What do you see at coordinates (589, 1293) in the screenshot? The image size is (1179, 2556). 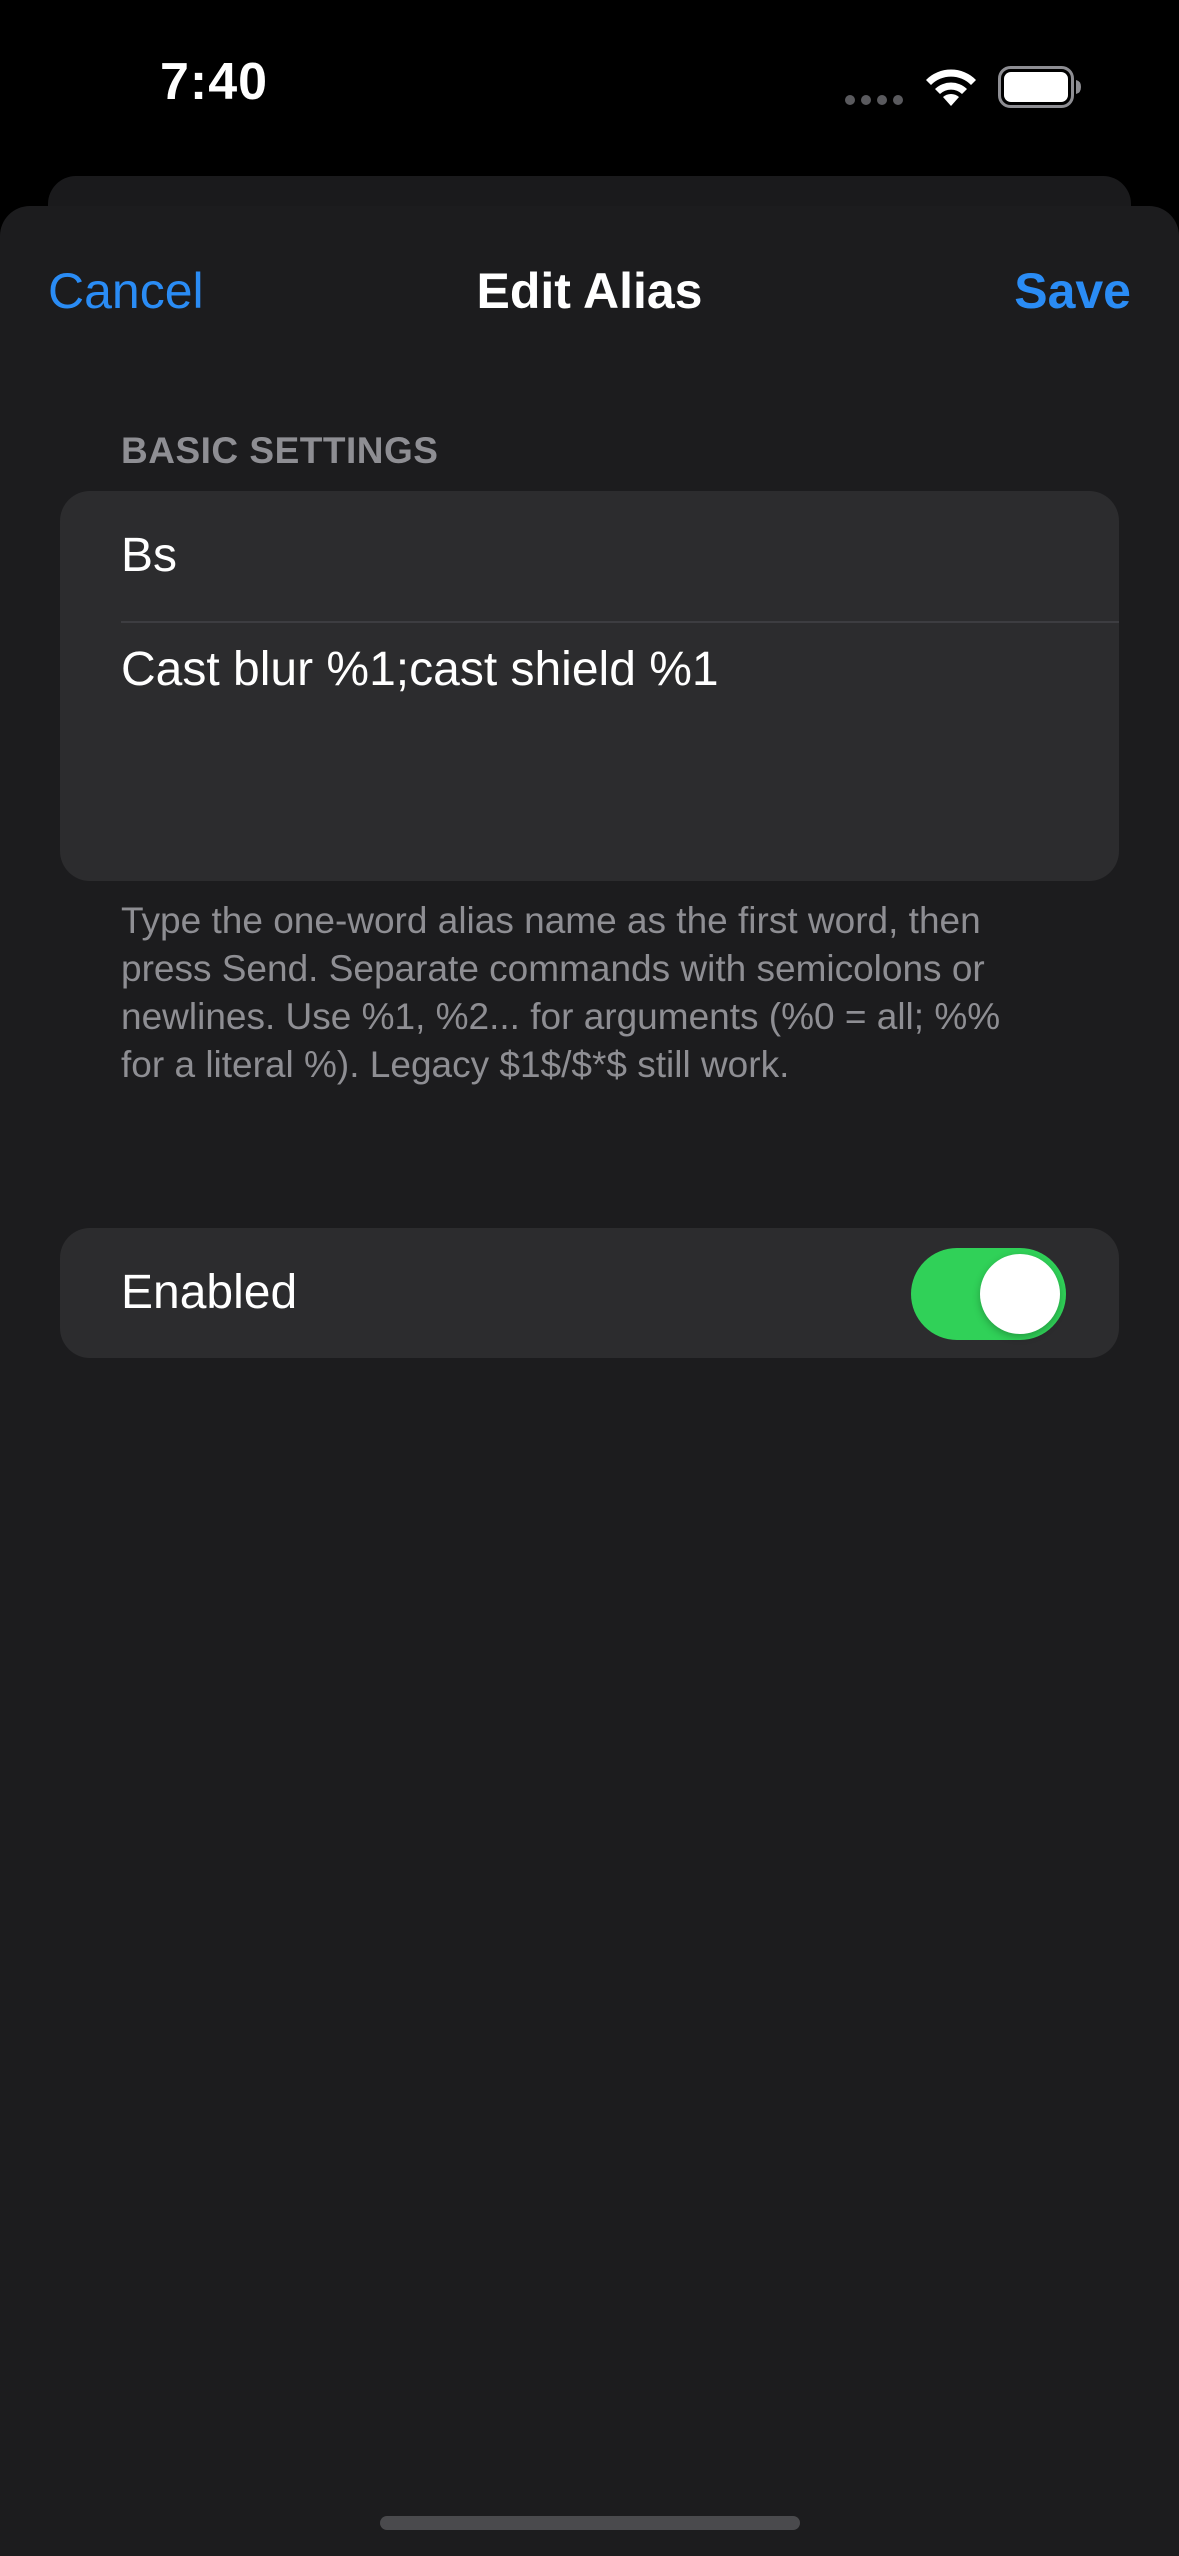 I see `enabled-row: Enabled` at bounding box center [589, 1293].